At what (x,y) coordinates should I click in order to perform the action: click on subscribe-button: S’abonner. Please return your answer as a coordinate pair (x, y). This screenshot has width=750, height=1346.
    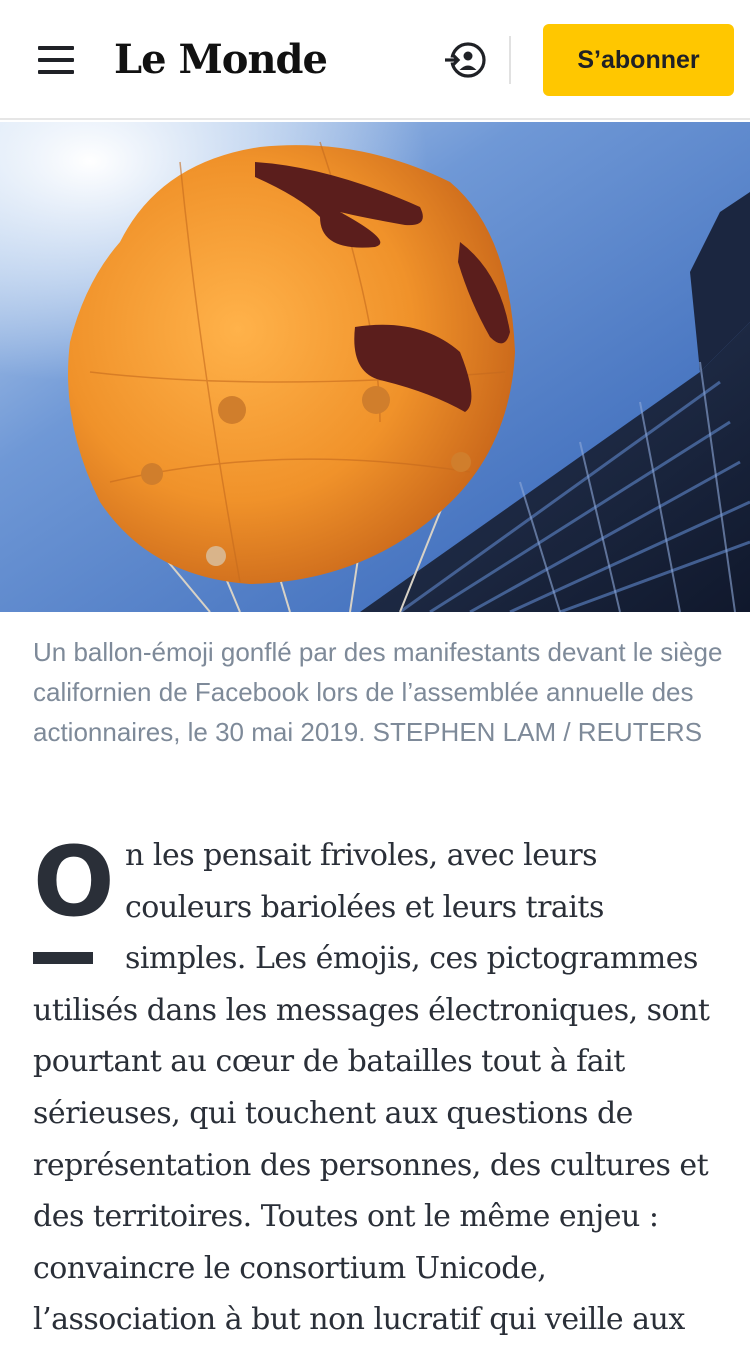
    Looking at the image, I should click on (638, 60).